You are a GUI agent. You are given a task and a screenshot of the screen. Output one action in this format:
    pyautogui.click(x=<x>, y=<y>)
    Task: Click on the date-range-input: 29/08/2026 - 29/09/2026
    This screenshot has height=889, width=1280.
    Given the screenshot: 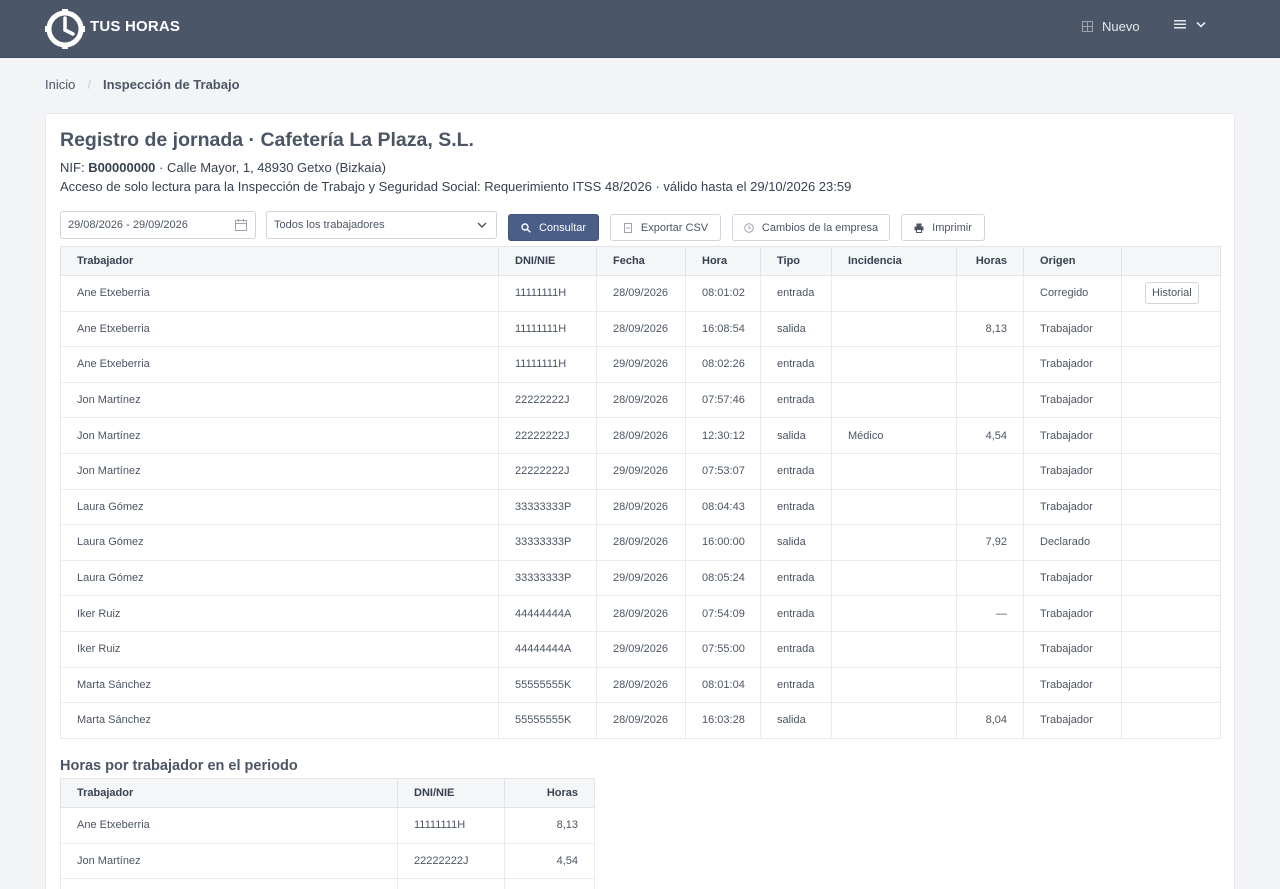 What is the action you would take?
    pyautogui.click(x=158, y=225)
    